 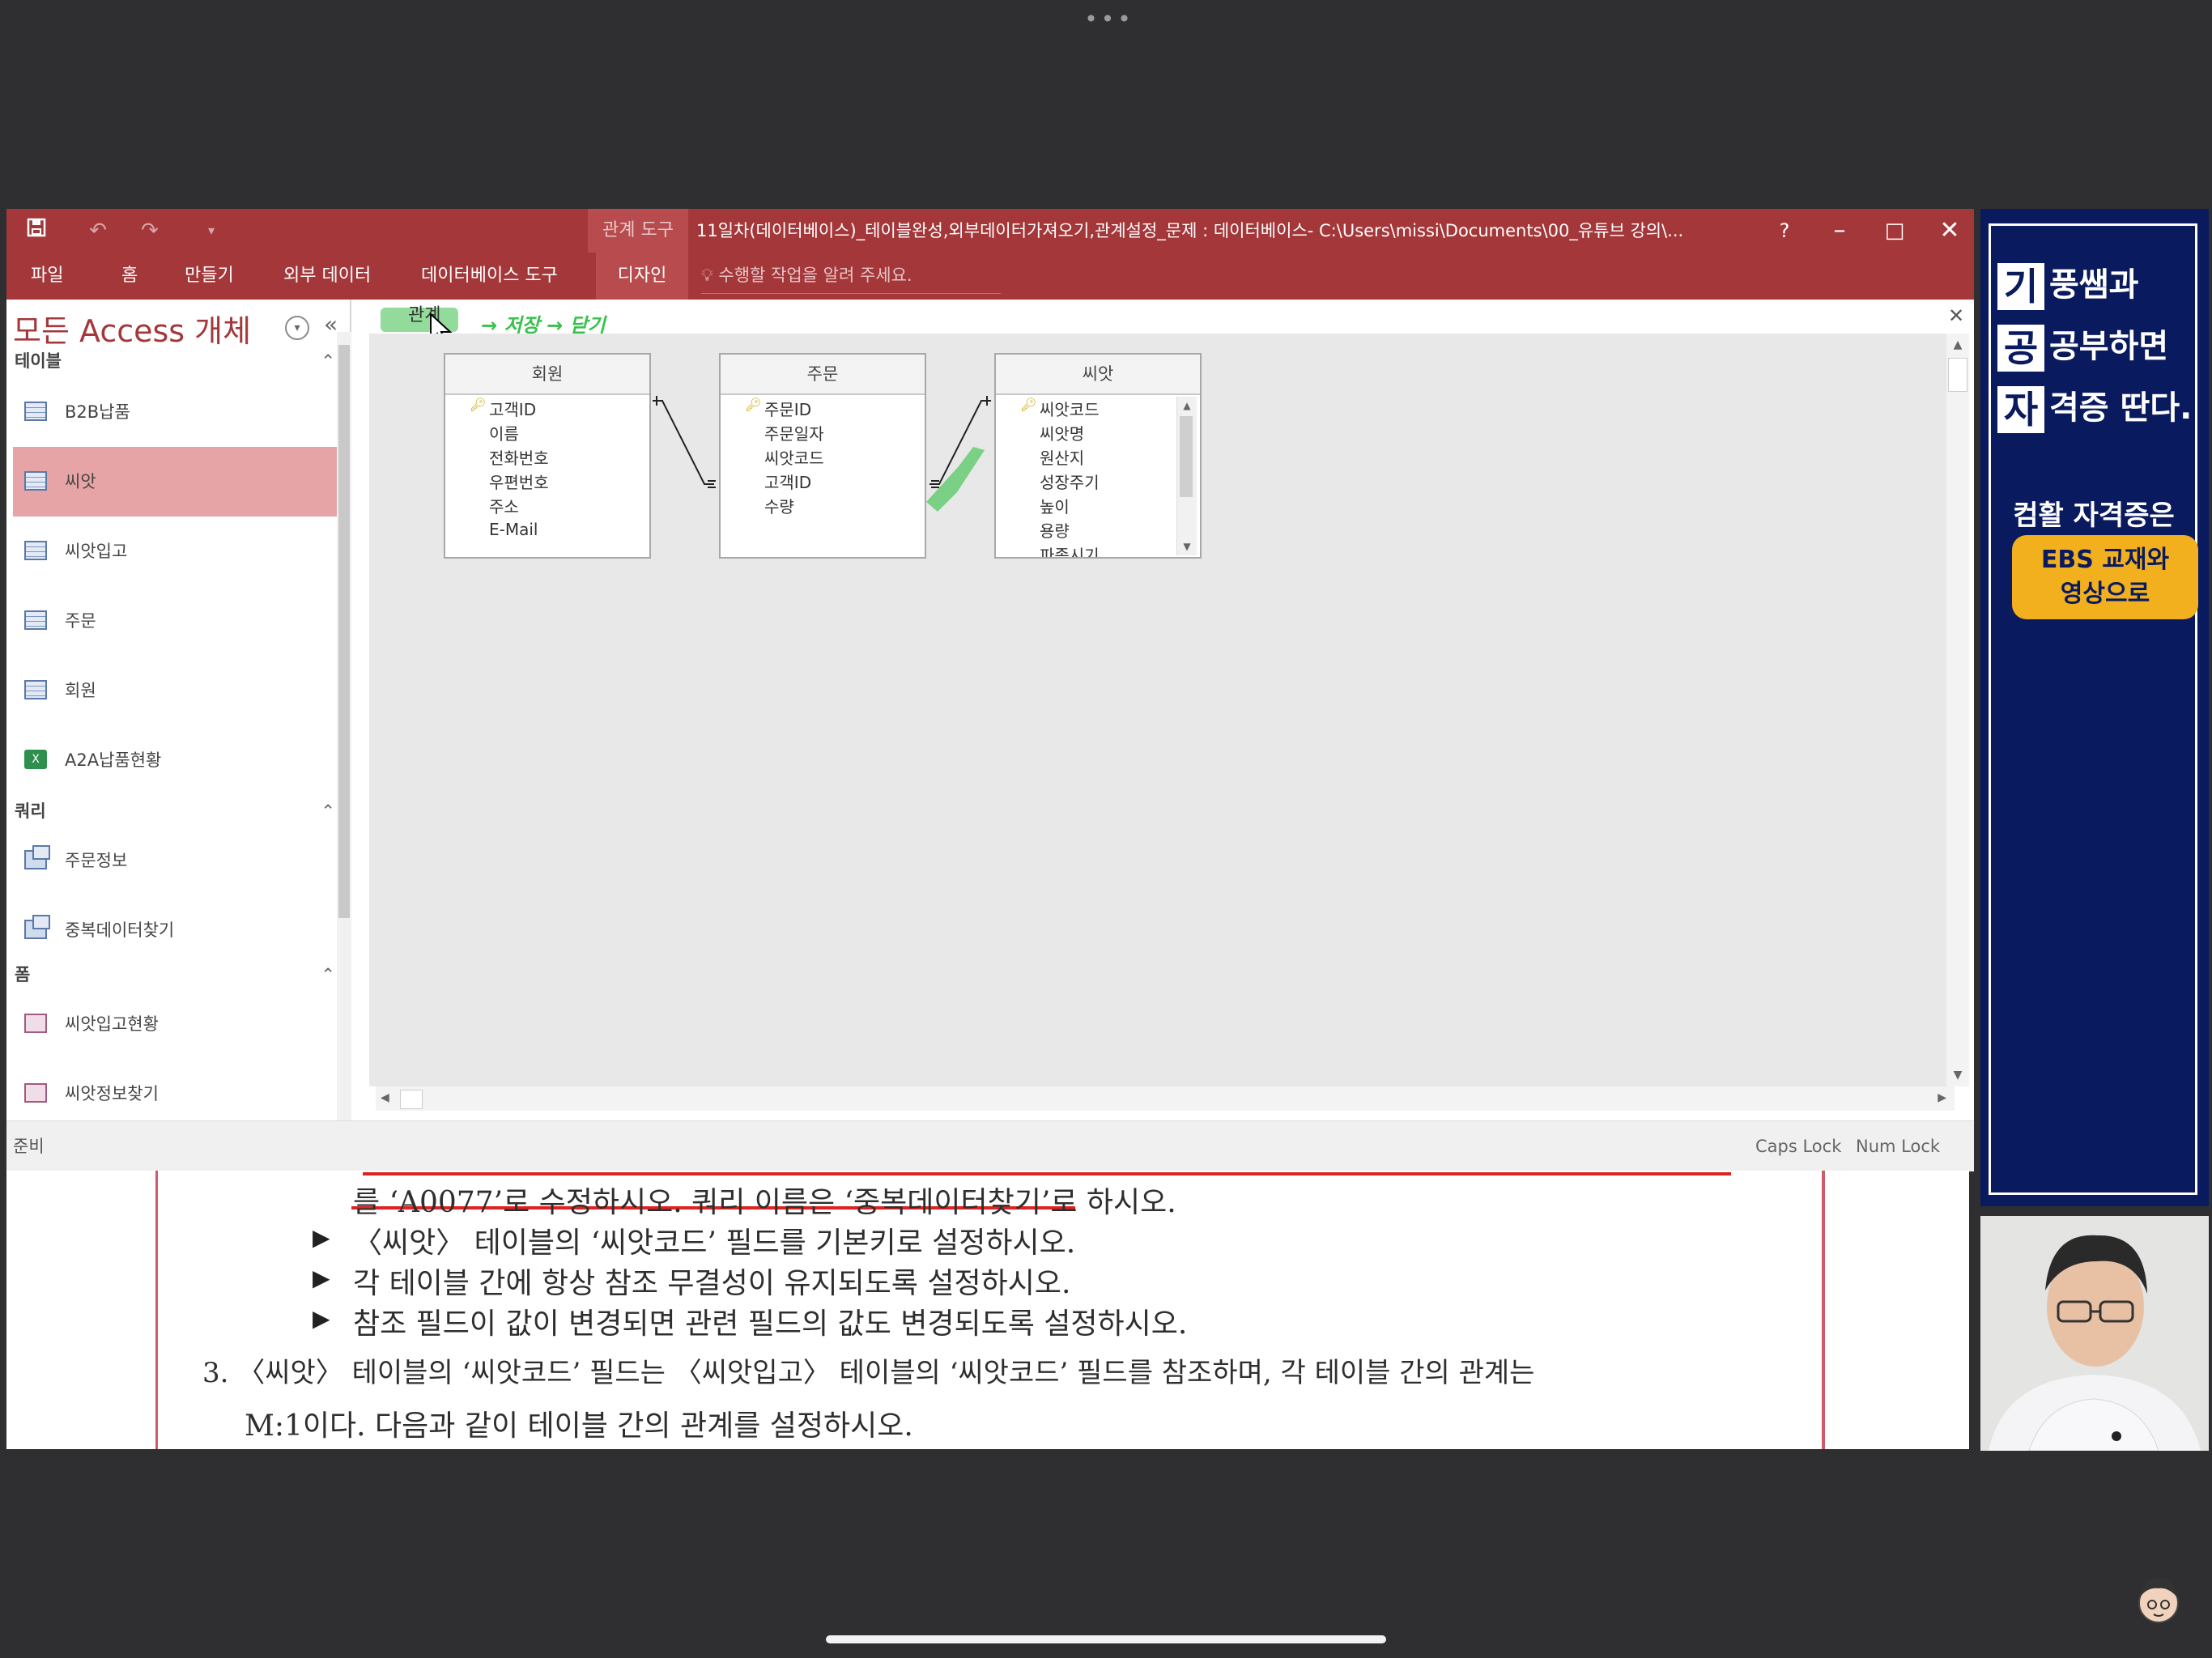 What do you see at coordinates (120, 930) in the screenshot?
I see `nav-item-label: 중복데이터찾기` at bounding box center [120, 930].